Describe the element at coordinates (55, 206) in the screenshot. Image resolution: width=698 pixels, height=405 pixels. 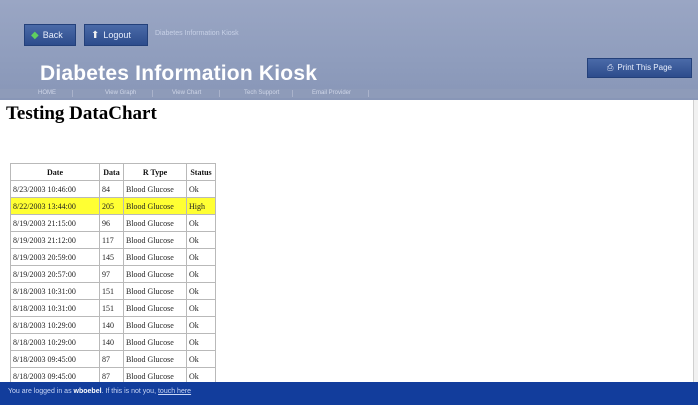
I see `cell-date: 8/22/2003 13:44:00` at that location.